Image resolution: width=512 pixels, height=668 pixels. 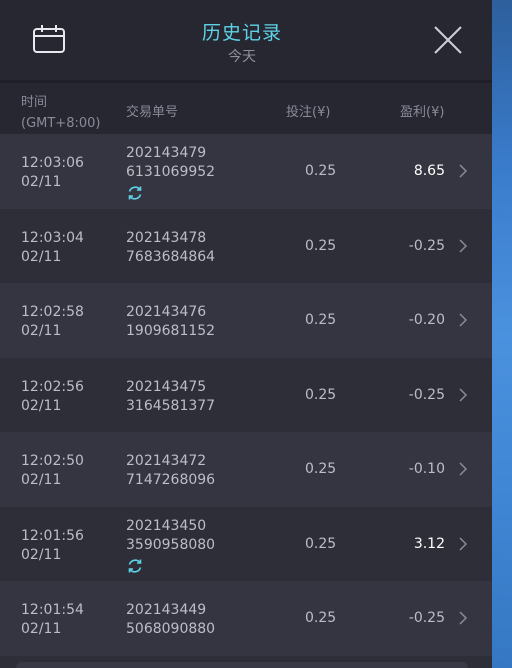 I want to click on page-title: 历史记录, so click(x=241, y=33).